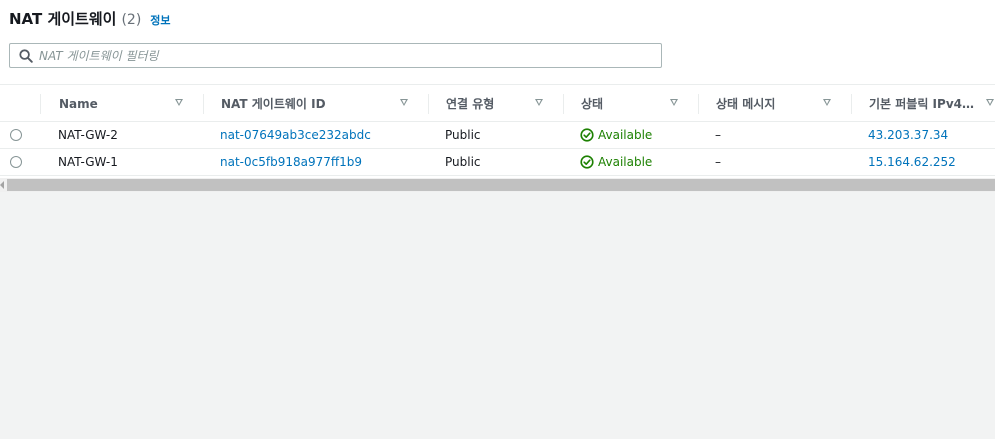 The width and height of the screenshot is (995, 439). I want to click on cell-ipv4-link: 15.164.62.252, so click(912, 162).